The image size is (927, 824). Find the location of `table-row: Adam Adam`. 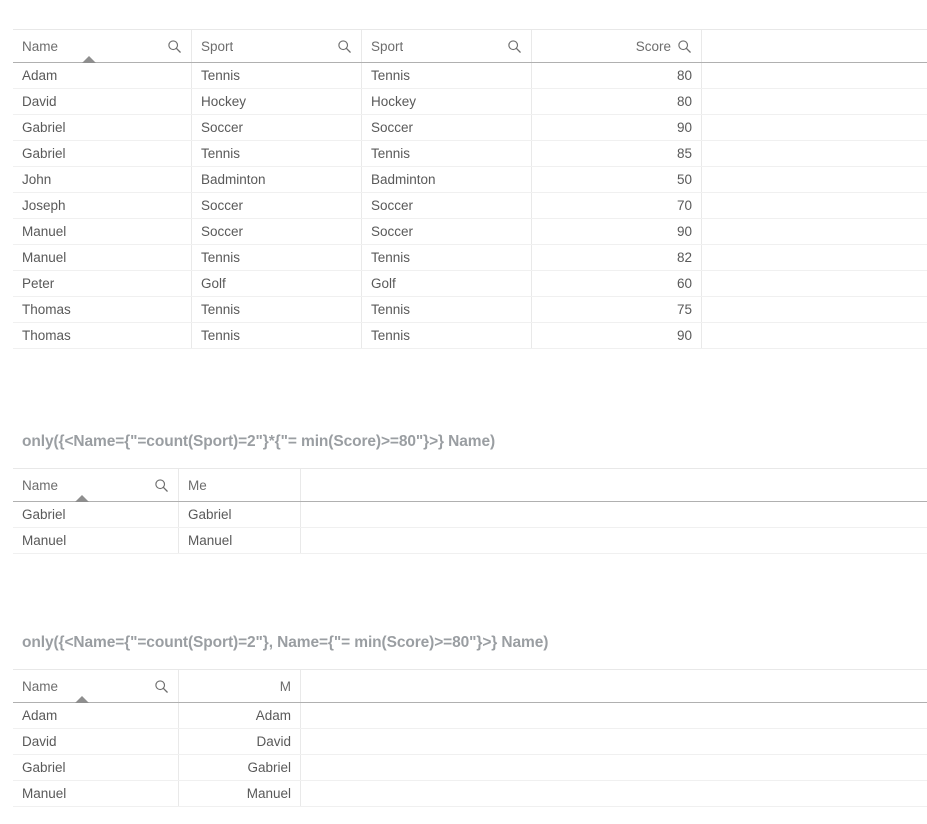

table-row: Adam Adam is located at coordinates (470, 716).